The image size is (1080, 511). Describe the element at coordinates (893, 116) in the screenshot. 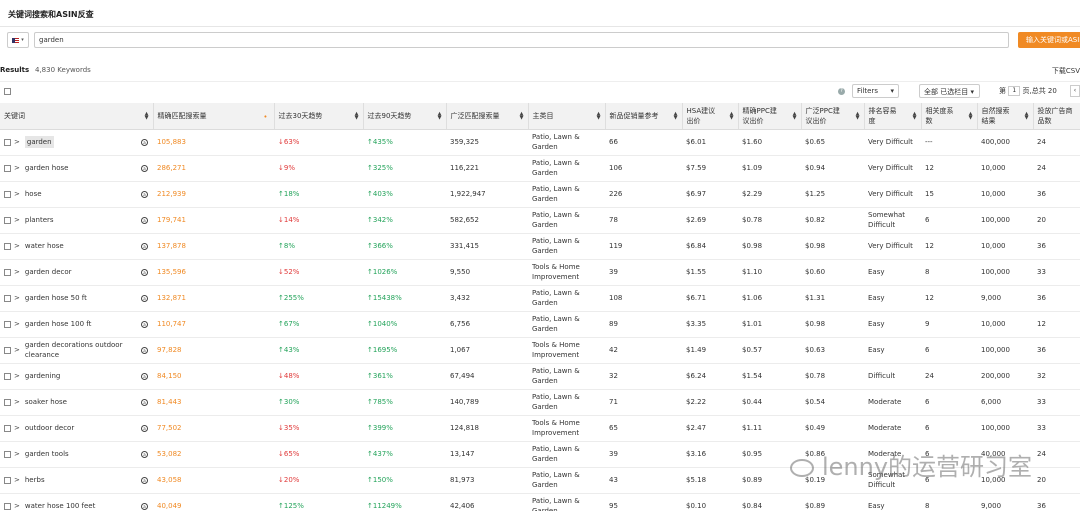

I see `col-rank-ease: 排名容易度 ▲ ▼` at that location.